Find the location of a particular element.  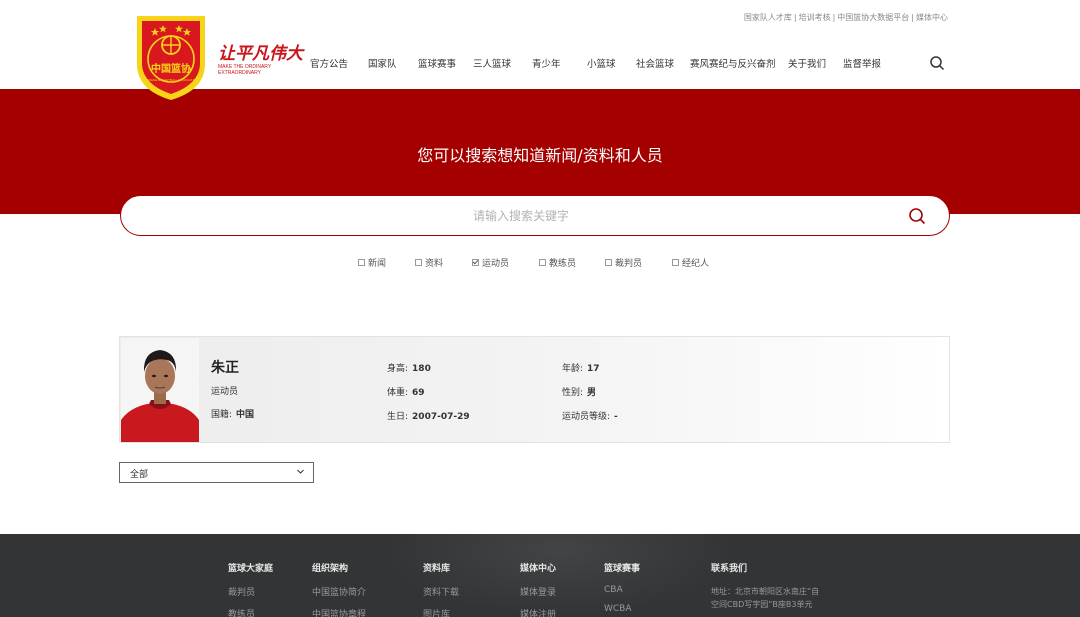

athlete-birthday: 生日: 2007-07-29 is located at coordinates (428, 417).